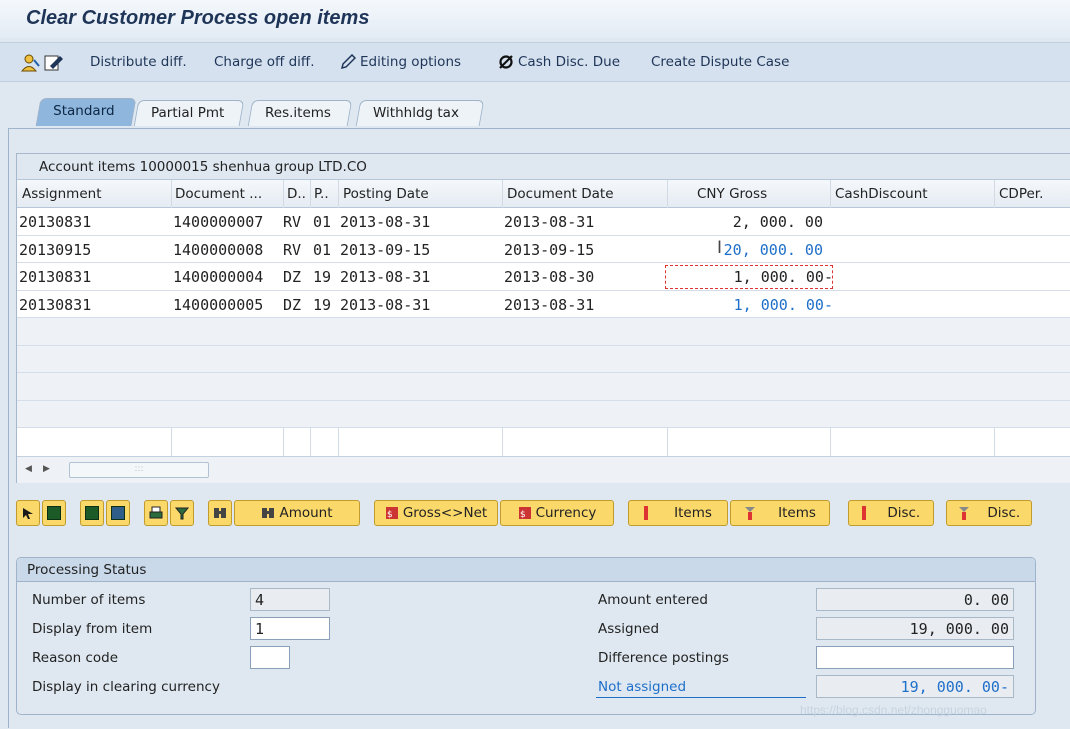  What do you see at coordinates (915, 599) in the screenshot?
I see `amount-entered-field: 0. 00` at bounding box center [915, 599].